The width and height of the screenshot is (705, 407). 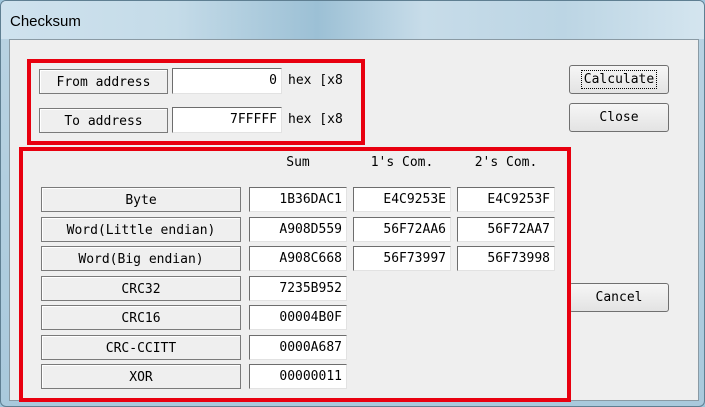 I want to click on from-address-label: From address, so click(x=103, y=81).